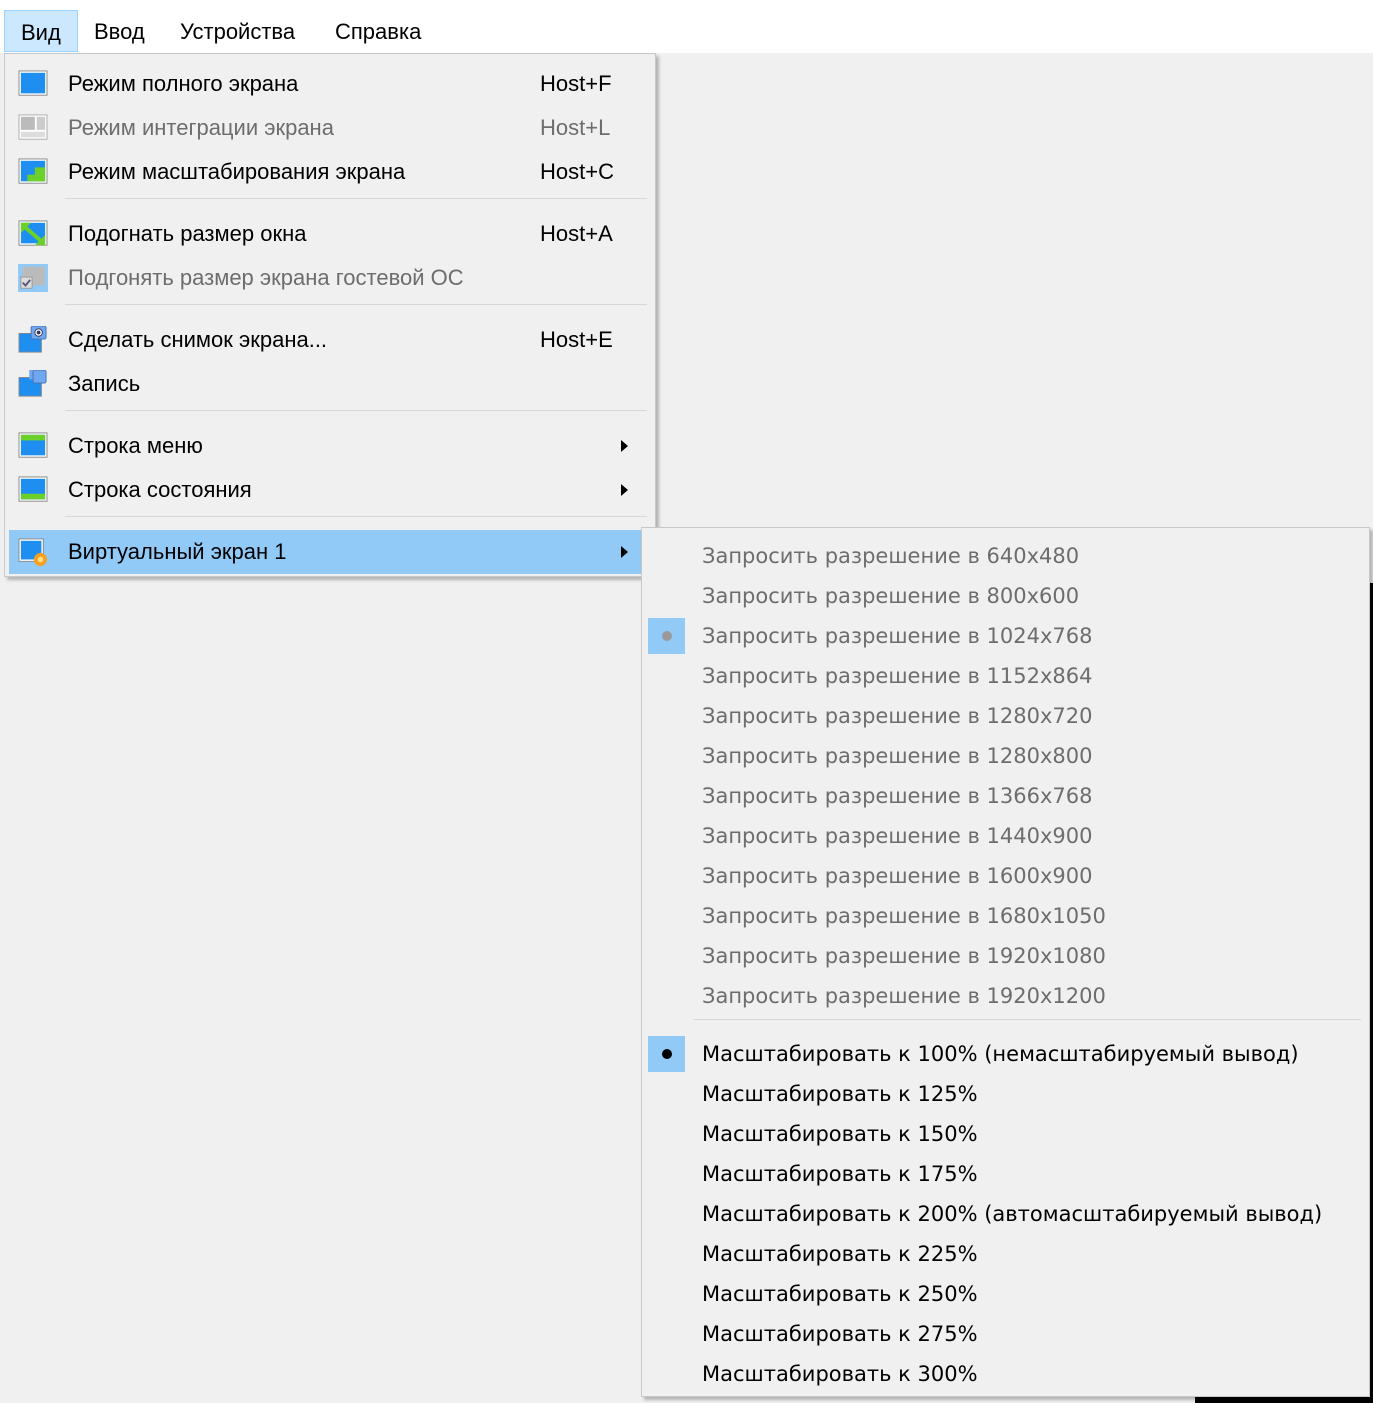  I want to click on resolution-item: Запросить разрешение в 1440x900, so click(1005, 836).